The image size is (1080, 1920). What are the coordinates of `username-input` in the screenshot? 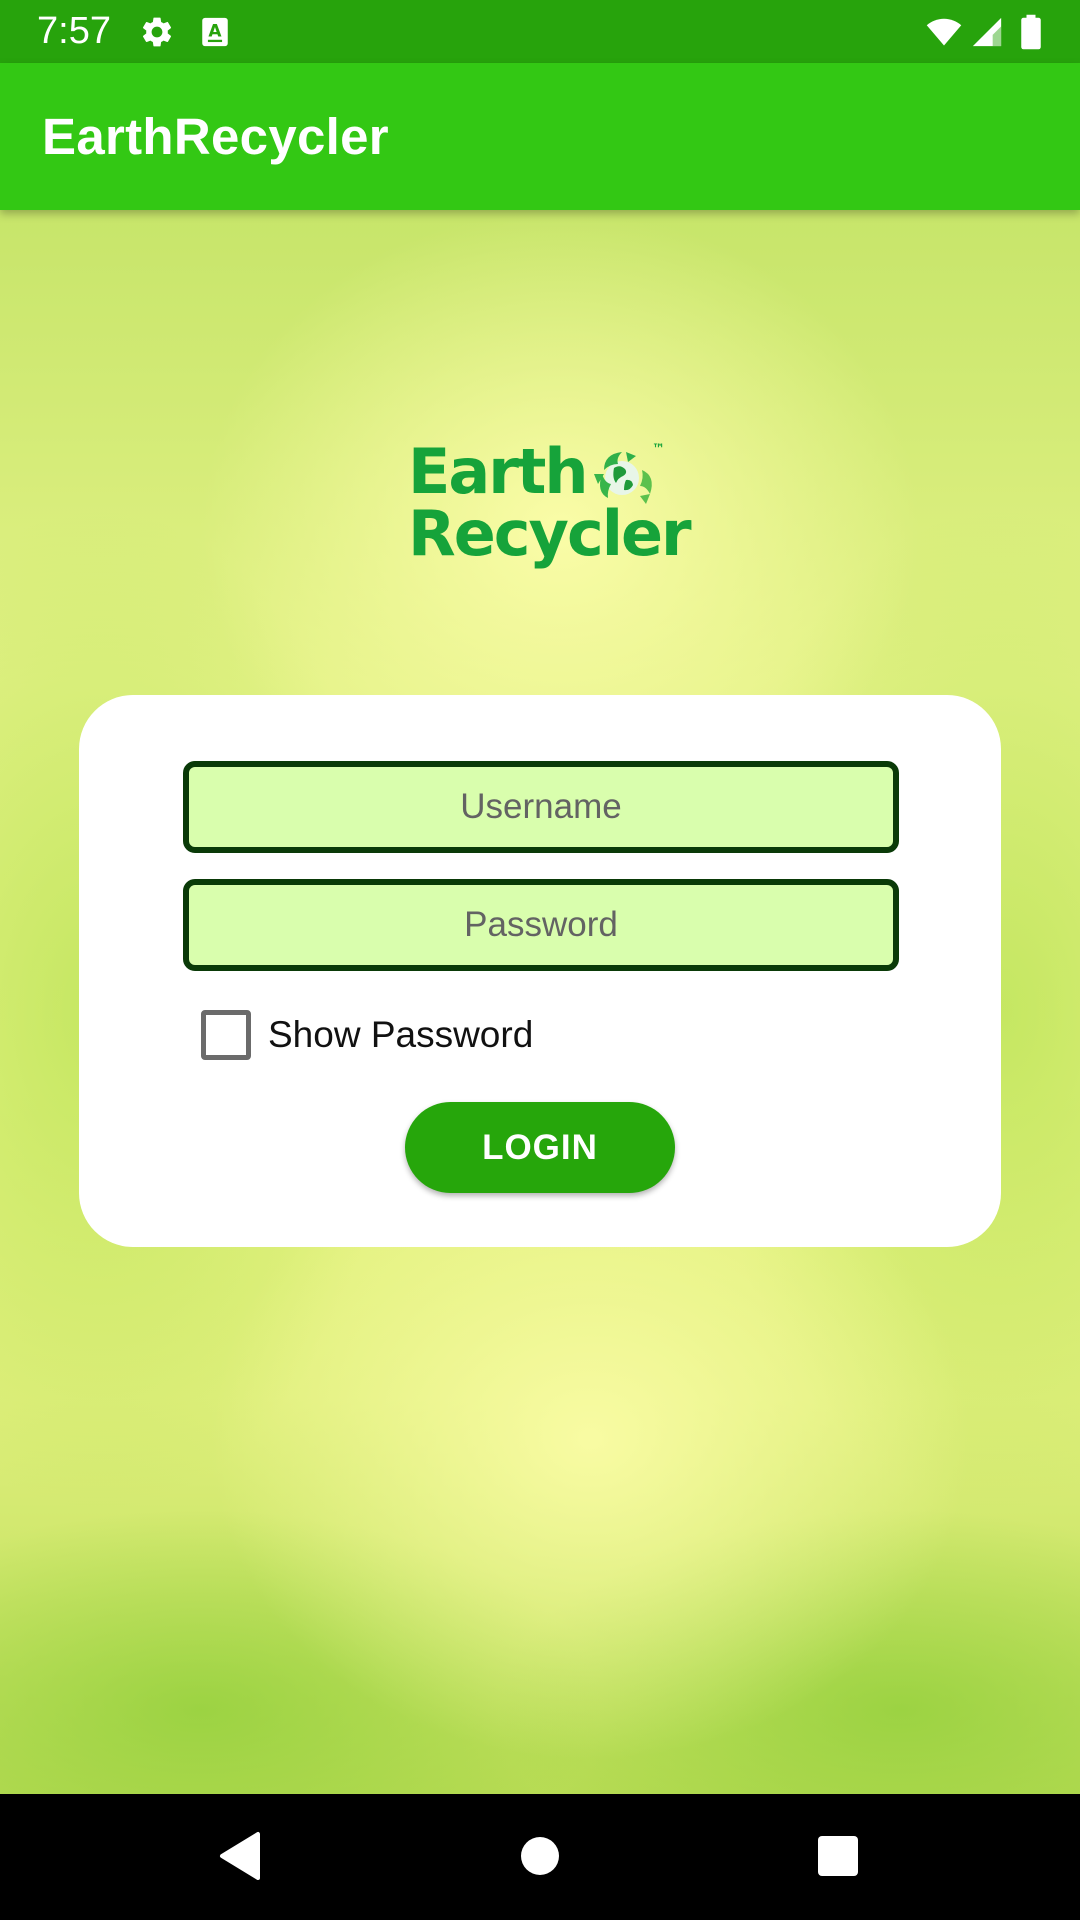 It's located at (541, 807).